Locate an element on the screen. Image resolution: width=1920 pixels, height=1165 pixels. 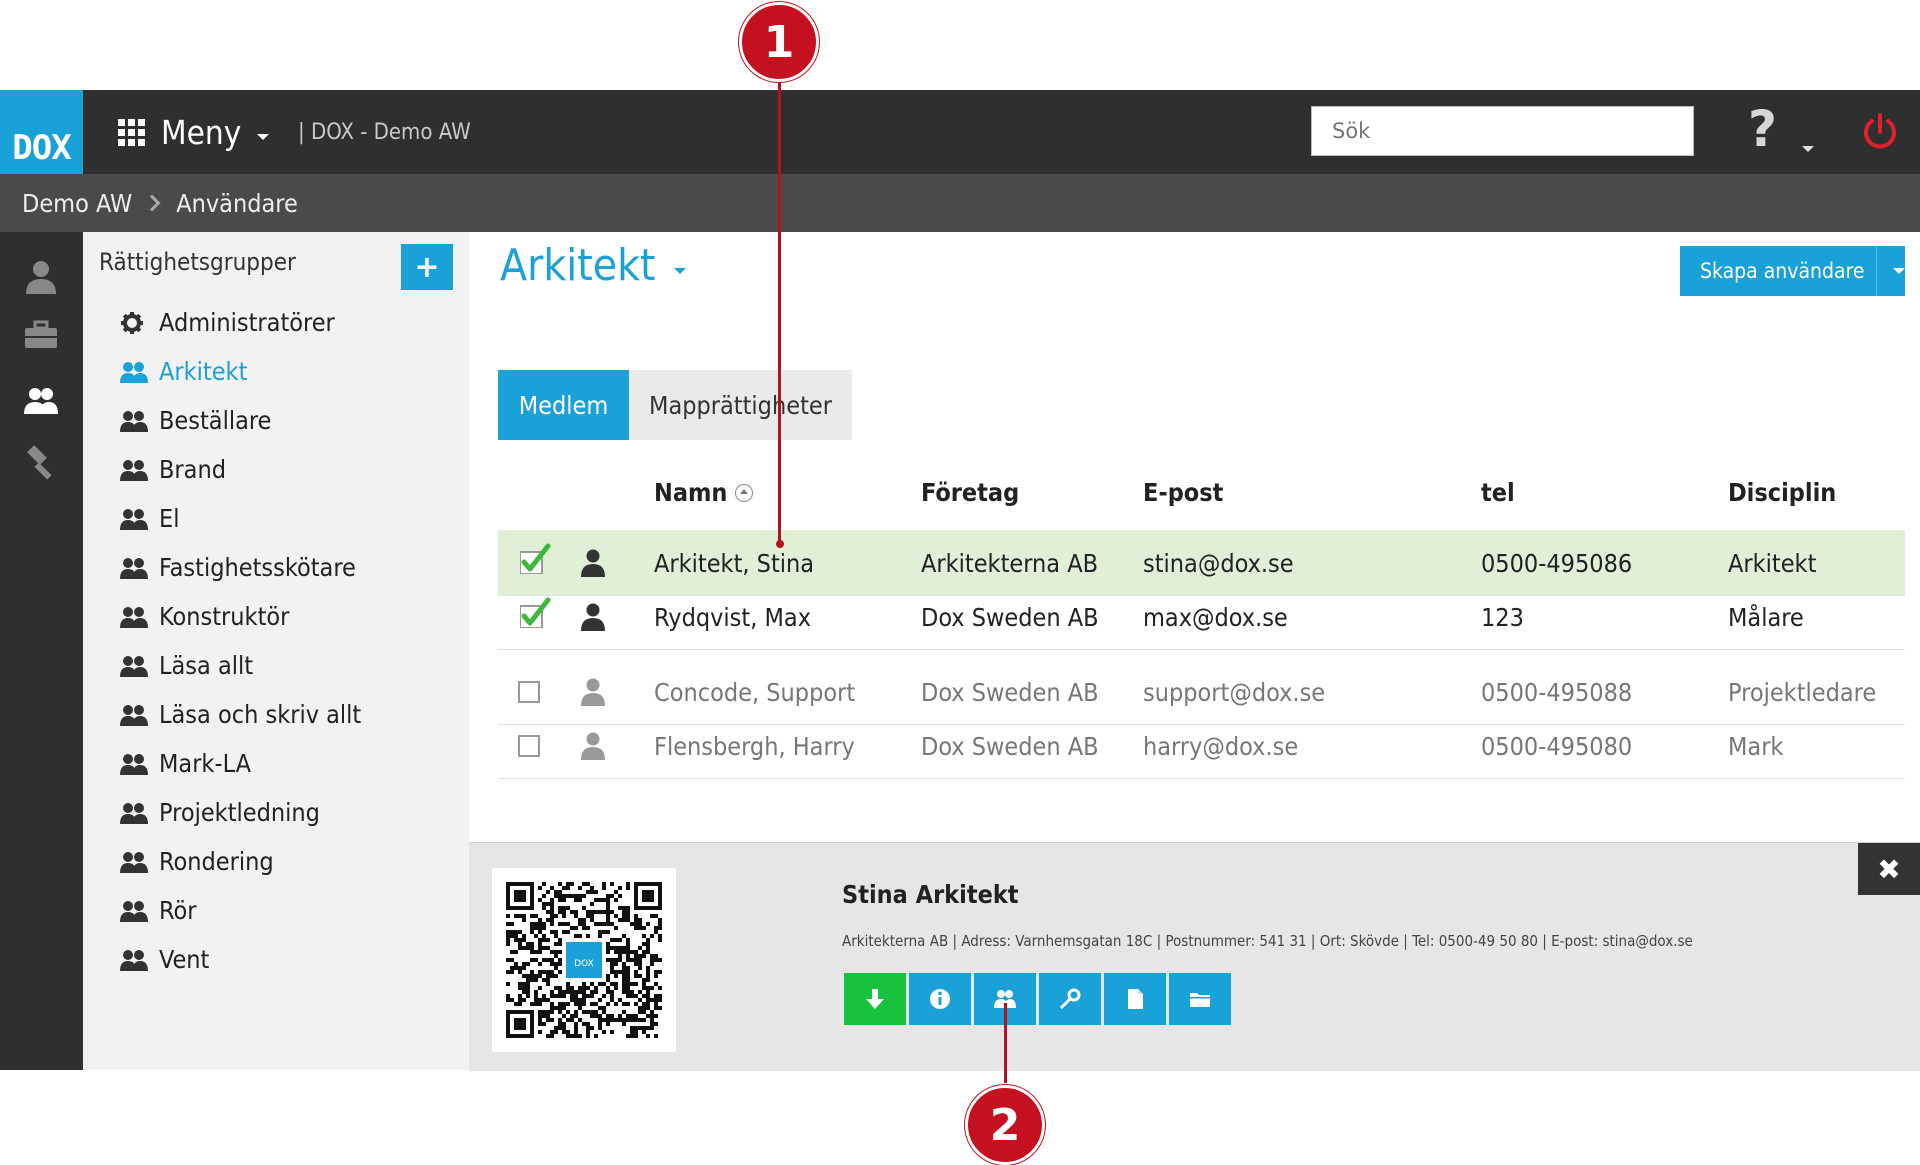
group-title-dropdown: Arkitekt is located at coordinates (593, 265).